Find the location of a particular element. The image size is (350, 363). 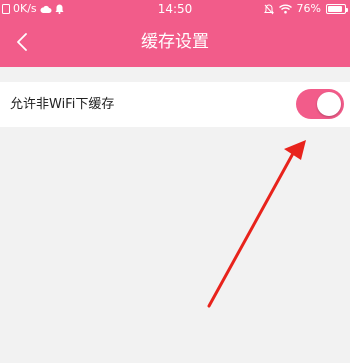

page-title: 缓存设置 is located at coordinates (175, 42).